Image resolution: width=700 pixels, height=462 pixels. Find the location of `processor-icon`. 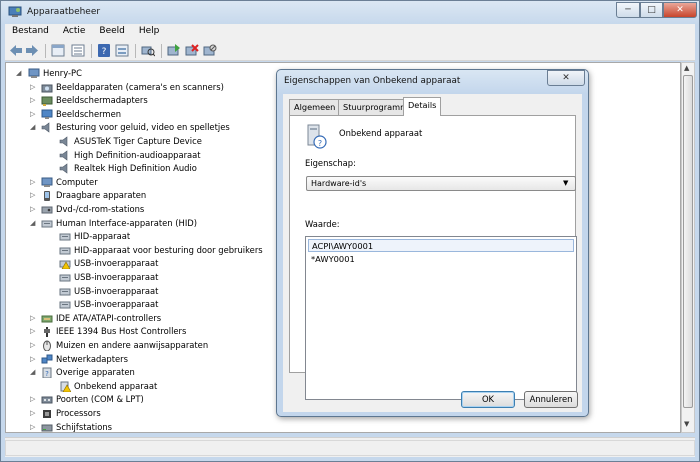

processor-icon is located at coordinates (47, 414).